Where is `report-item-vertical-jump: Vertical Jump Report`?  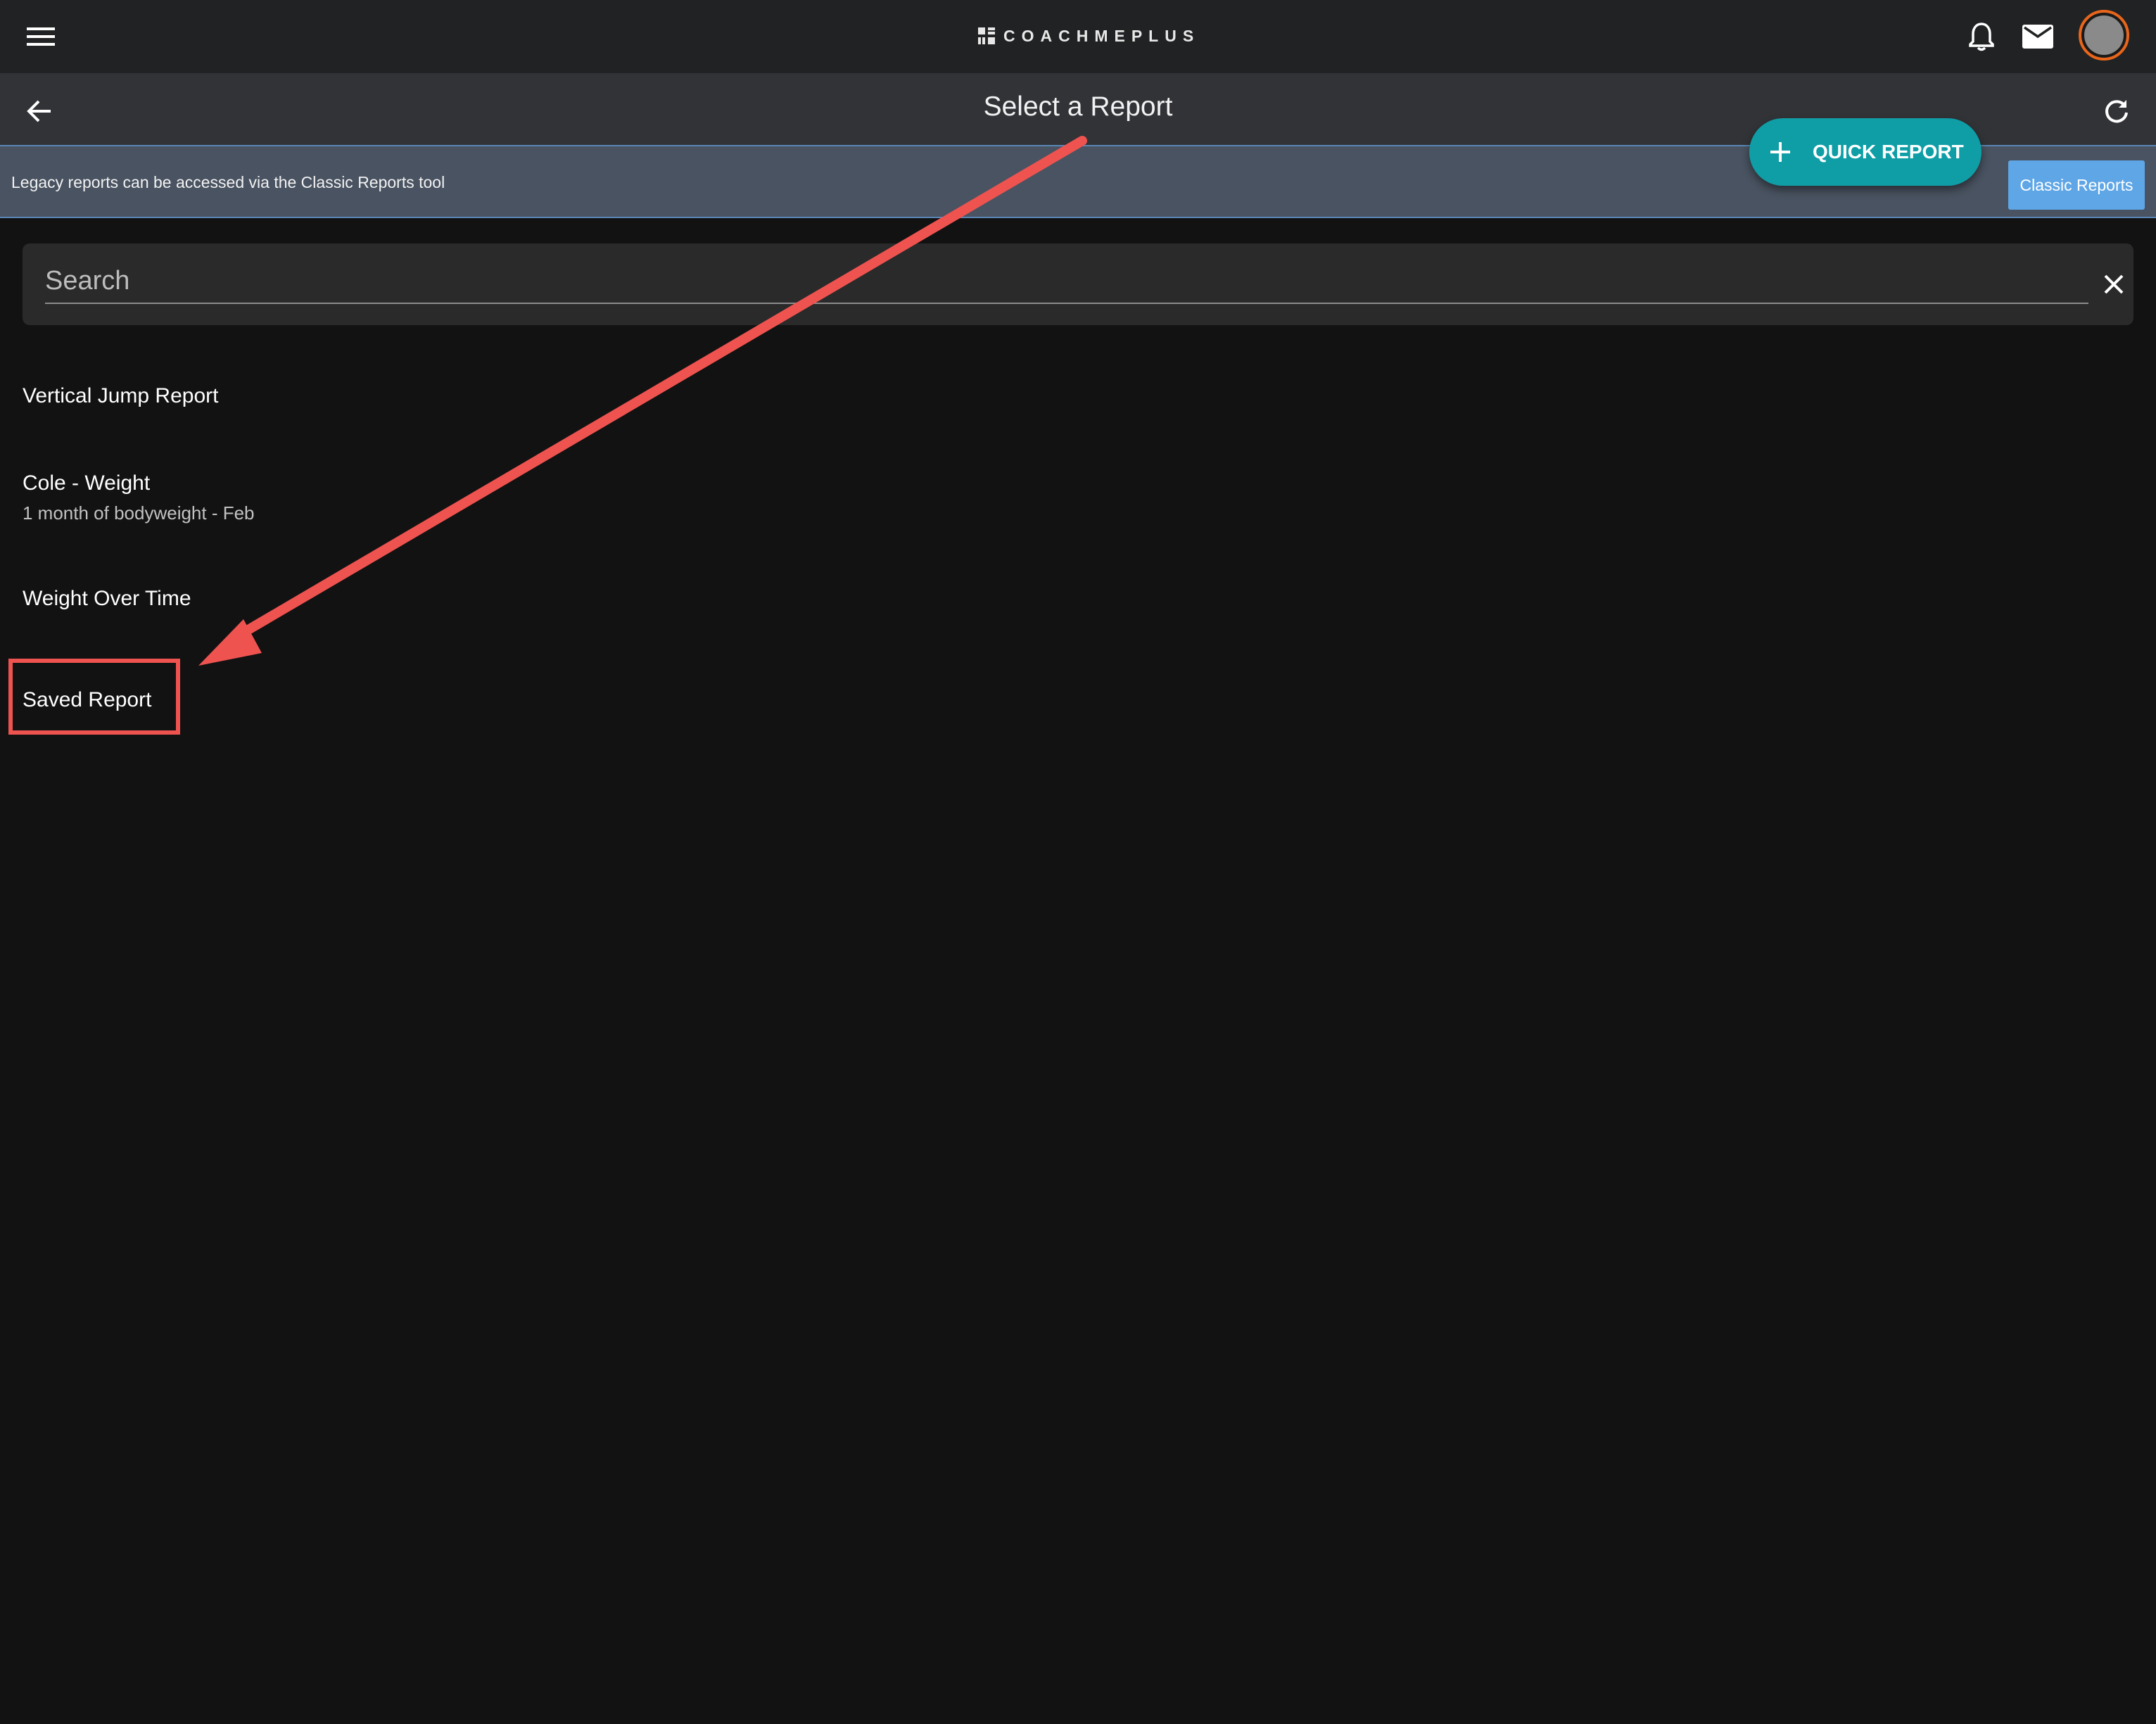 report-item-vertical-jump: Vertical Jump Report is located at coordinates (120, 396).